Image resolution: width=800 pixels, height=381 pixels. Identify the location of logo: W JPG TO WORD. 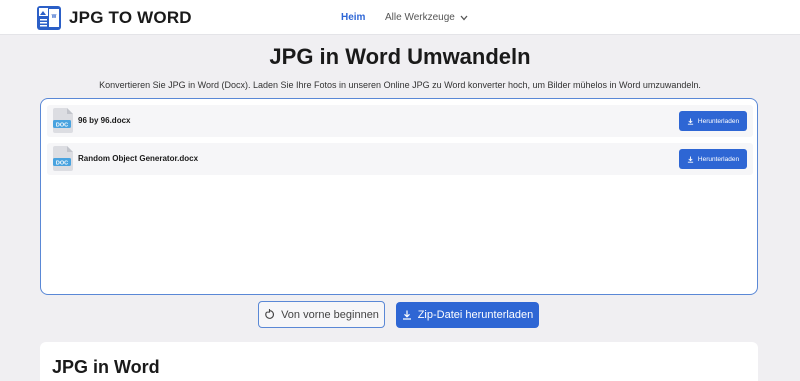
(114, 18).